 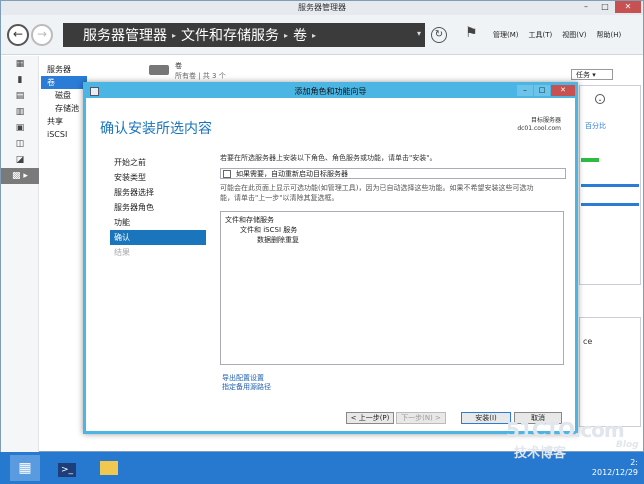 I want to click on notification-flag-icon: ⚑, so click(x=471, y=33).